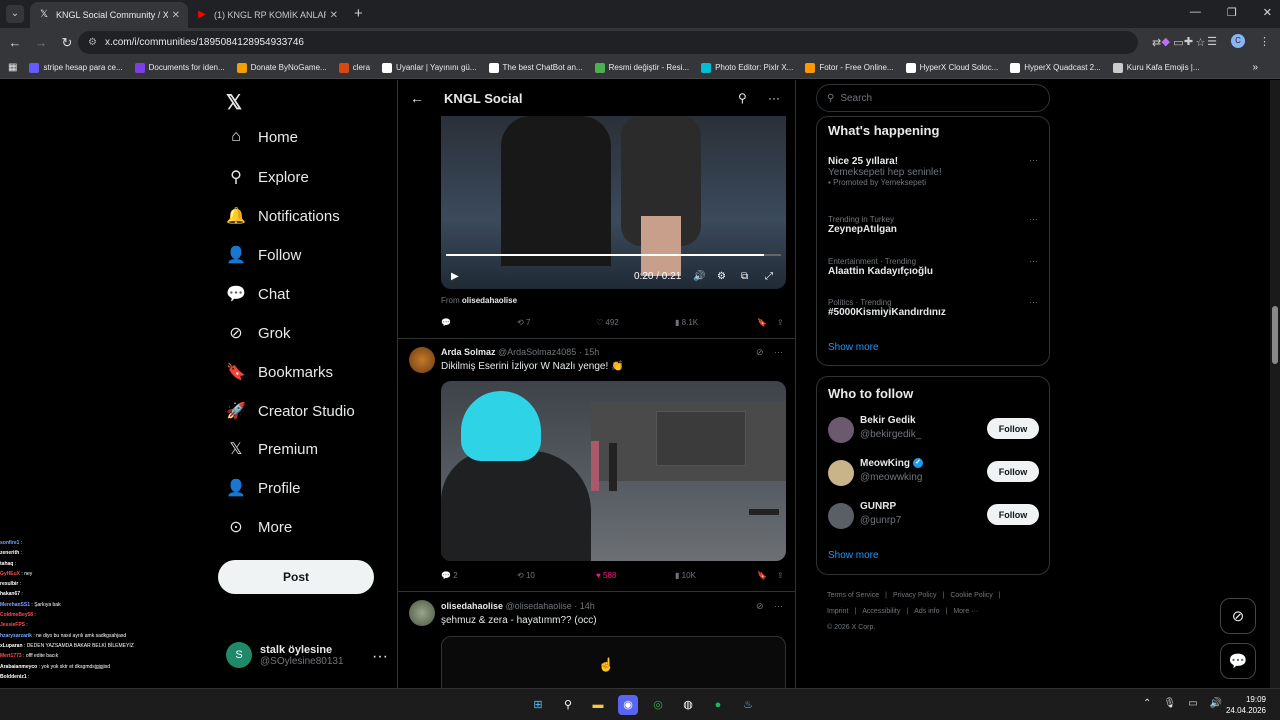  Describe the element at coordinates (1195, 12) in the screenshot. I see `minimize-icon: —` at that location.